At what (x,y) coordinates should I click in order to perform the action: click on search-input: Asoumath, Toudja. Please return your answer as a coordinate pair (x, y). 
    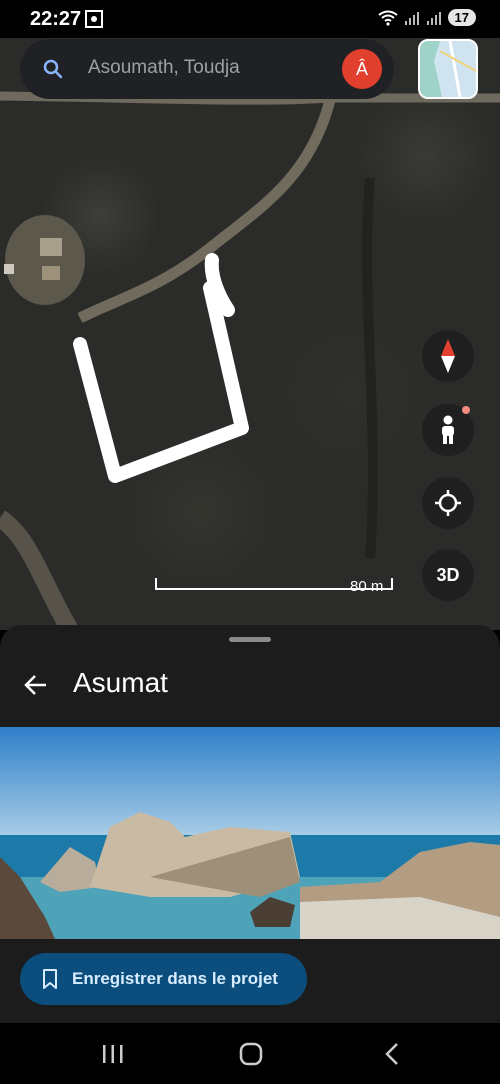
    Looking at the image, I should click on (164, 68).